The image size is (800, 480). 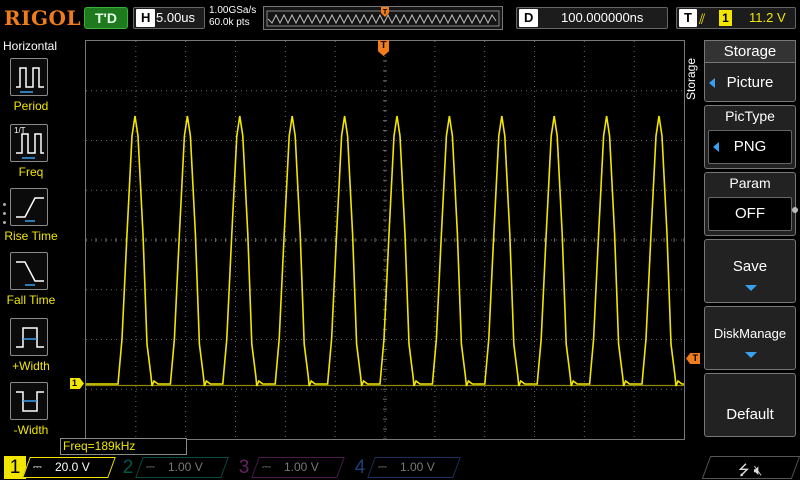 I want to click on timebase-key: H, so click(x=146, y=18).